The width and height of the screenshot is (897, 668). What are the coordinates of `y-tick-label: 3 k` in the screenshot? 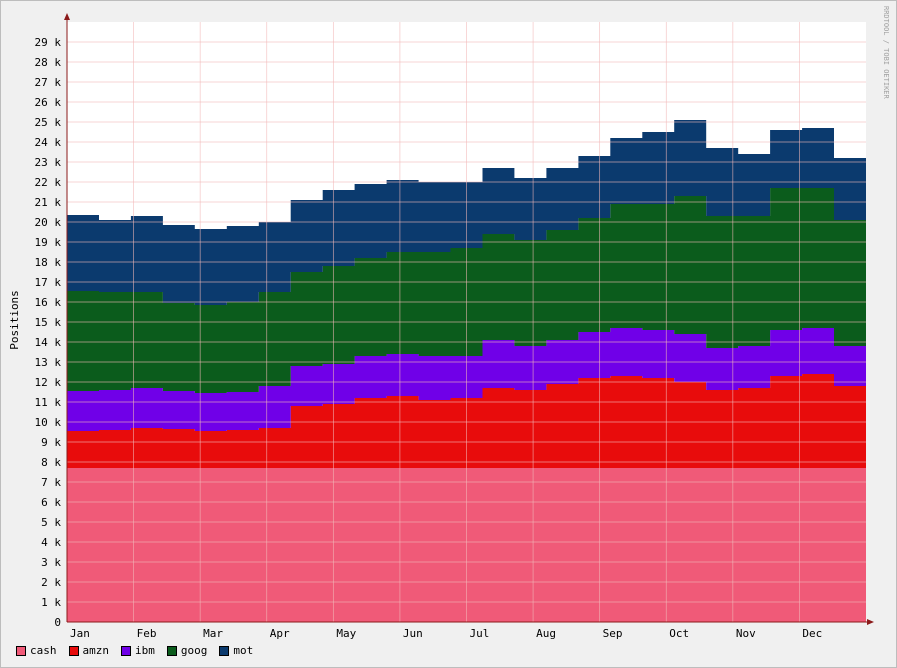 It's located at (51, 562).